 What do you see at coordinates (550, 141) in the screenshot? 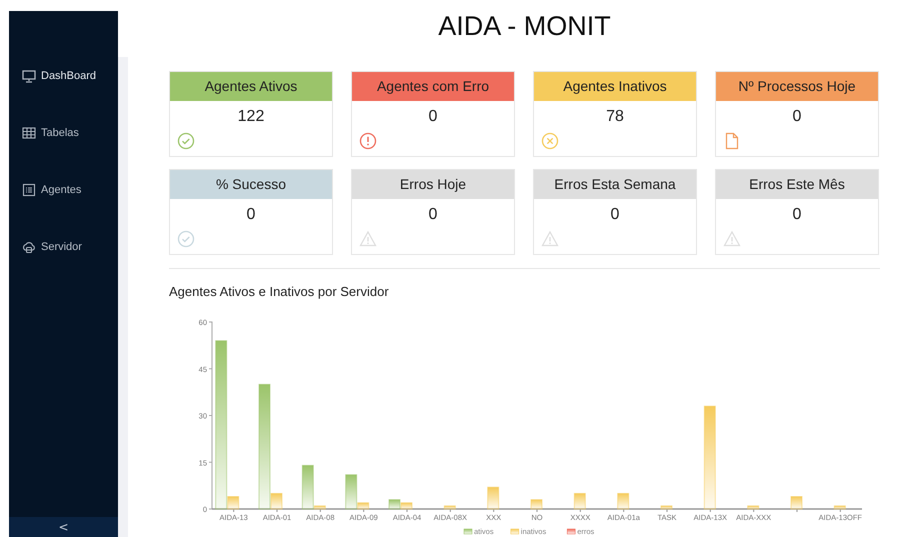
I see `cancel-circle-icon` at bounding box center [550, 141].